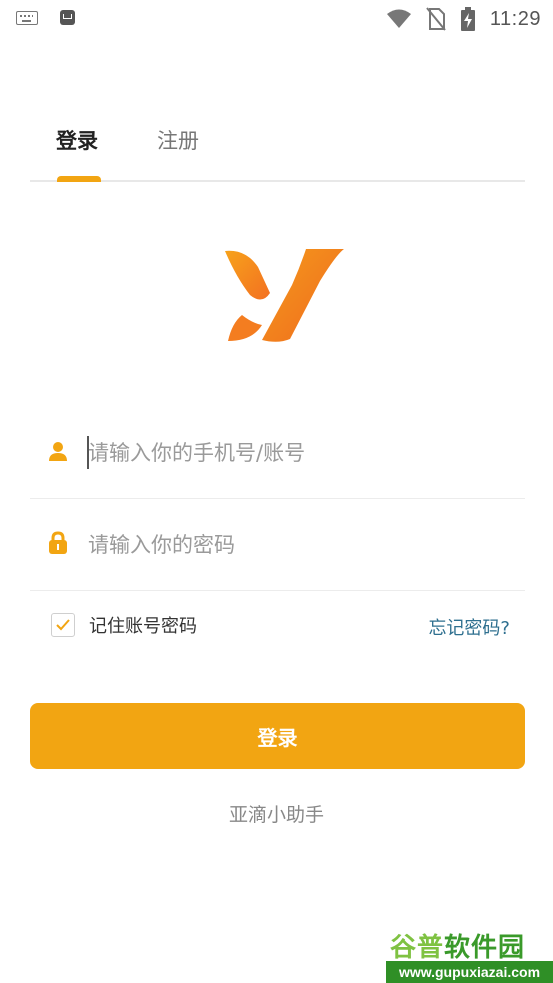  What do you see at coordinates (467, 19) in the screenshot?
I see `battery-charging-icon` at bounding box center [467, 19].